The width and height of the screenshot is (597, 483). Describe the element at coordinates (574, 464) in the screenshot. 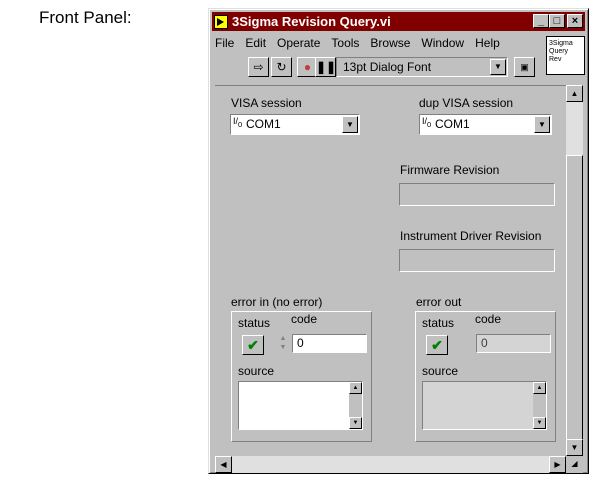

I see `resize-grip-icon: ◢` at that location.